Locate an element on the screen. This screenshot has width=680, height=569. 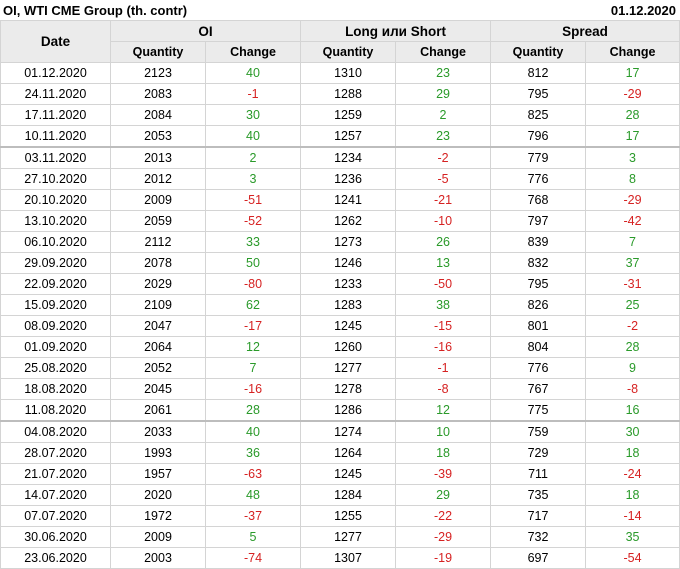
oi-change-cell: 36 is located at coordinates (253, 453).